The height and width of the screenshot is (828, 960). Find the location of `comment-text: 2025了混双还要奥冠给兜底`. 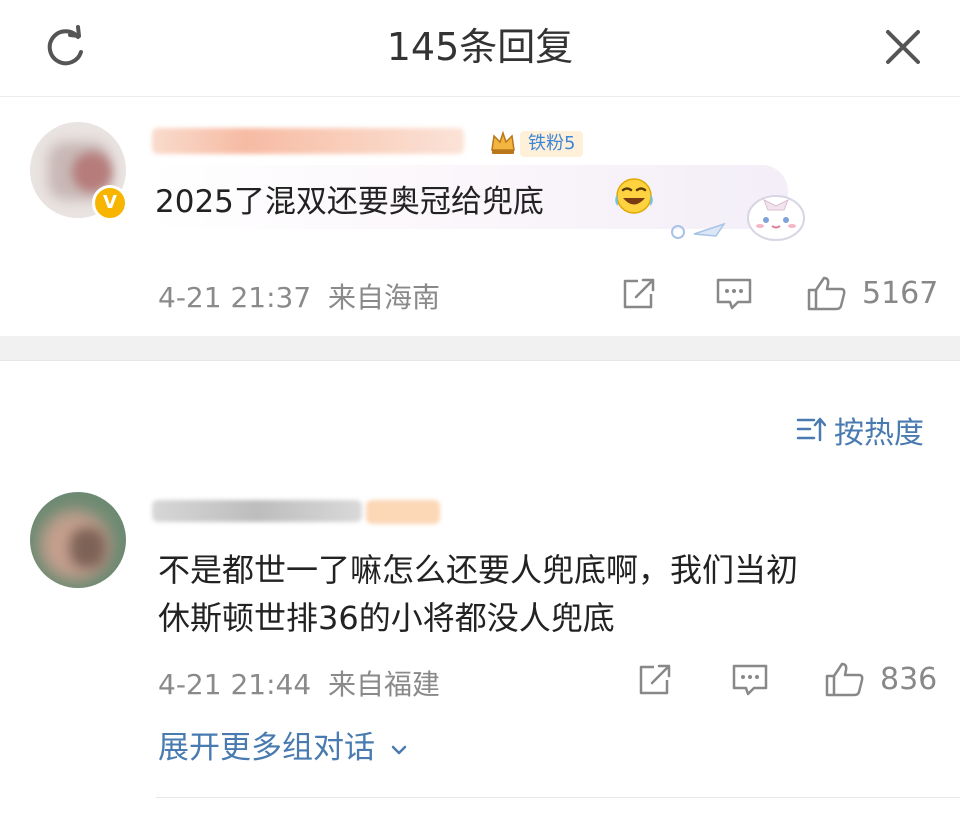

comment-text: 2025了混双还要奥冠给兜底 is located at coordinates (349, 202).